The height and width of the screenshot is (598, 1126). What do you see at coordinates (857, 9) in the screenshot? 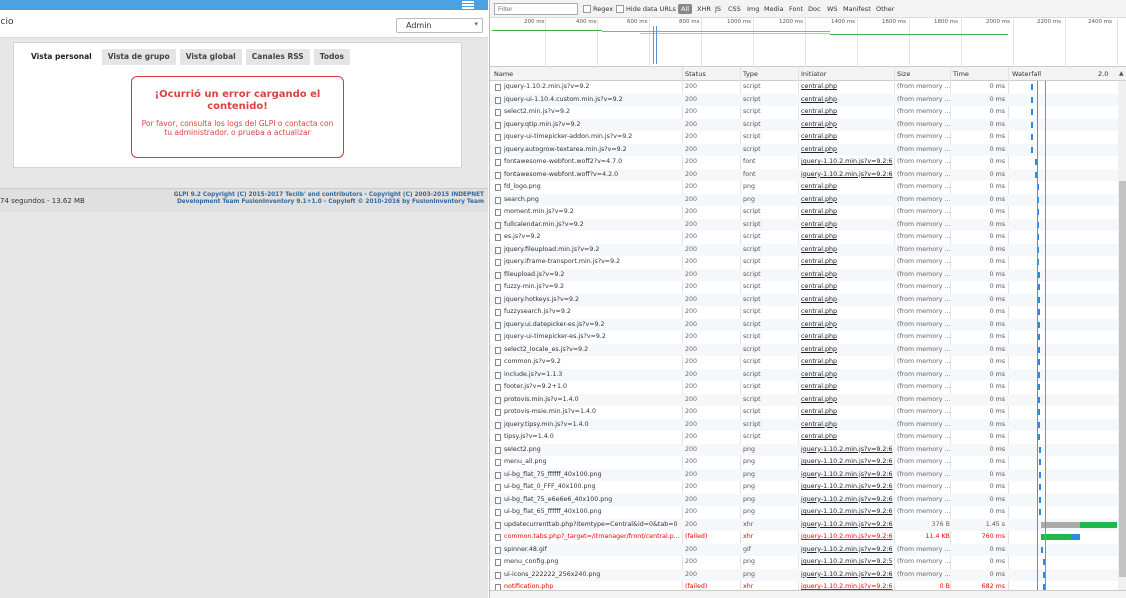
I see `type-filter-manifest: Manifest` at bounding box center [857, 9].